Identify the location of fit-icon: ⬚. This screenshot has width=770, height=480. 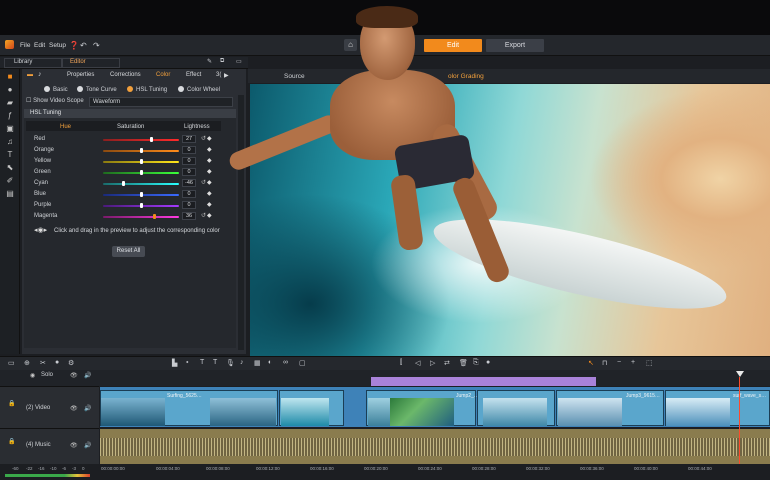
(649, 363).